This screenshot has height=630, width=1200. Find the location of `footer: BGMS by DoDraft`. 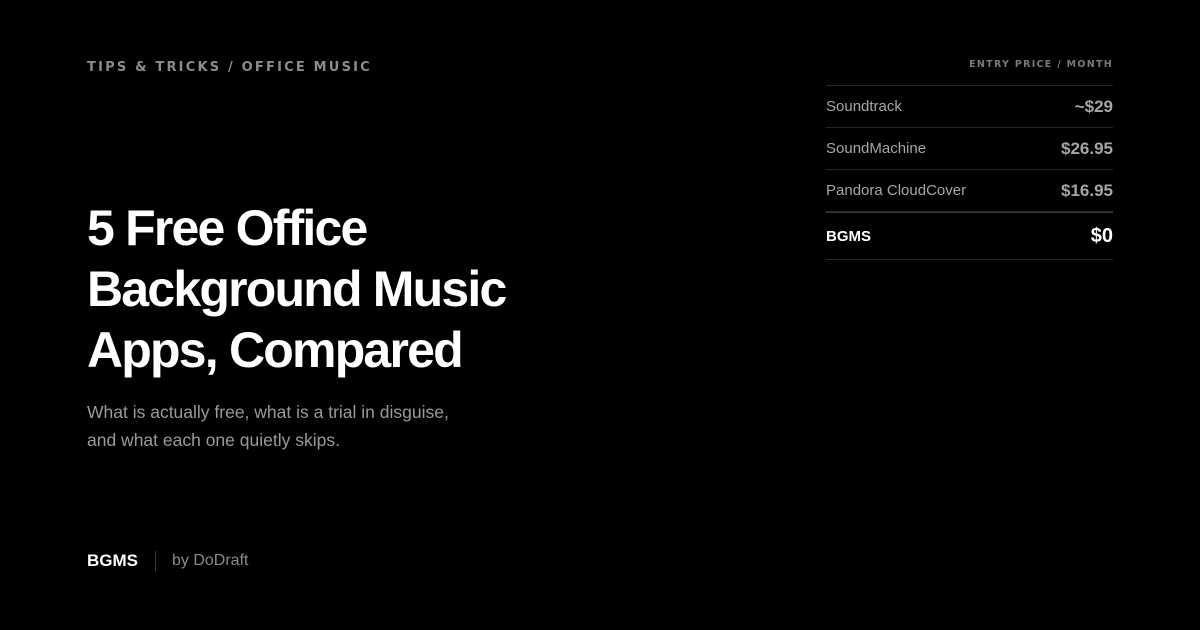

footer: BGMS by DoDraft is located at coordinates (167, 561).